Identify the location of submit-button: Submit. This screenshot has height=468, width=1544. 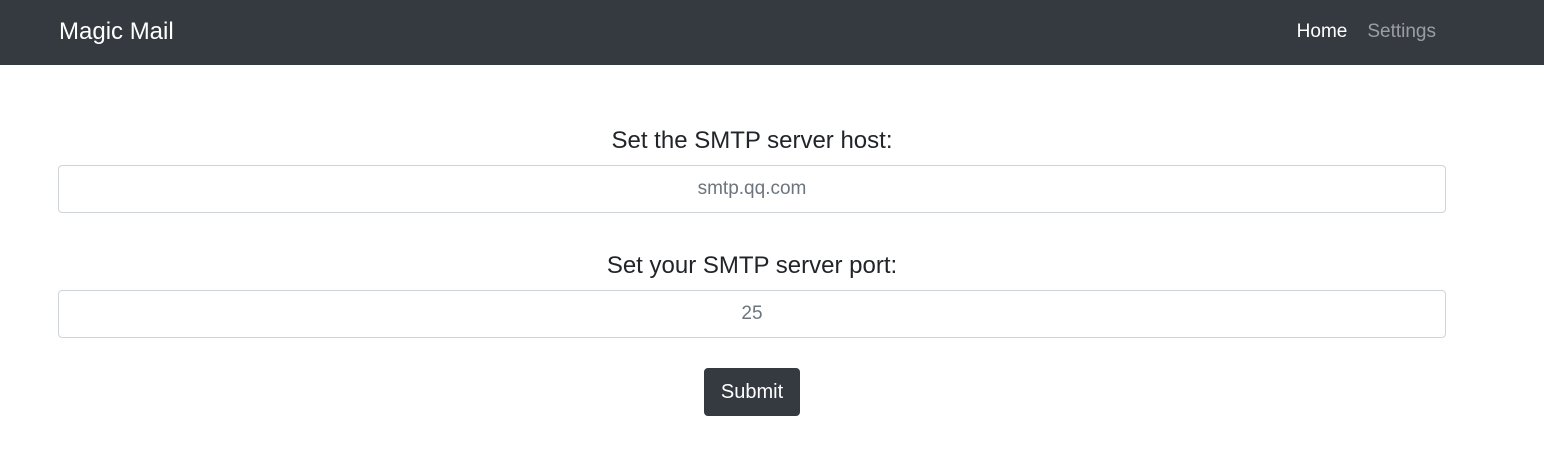
(752, 392).